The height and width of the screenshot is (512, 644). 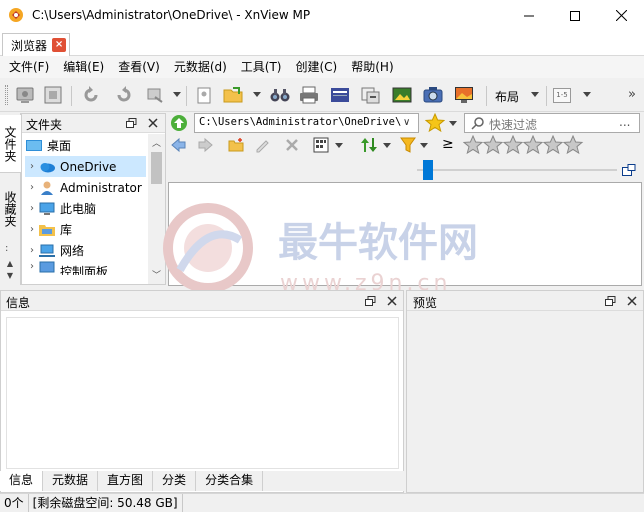 I want to click on minimize-button, so click(x=529, y=15).